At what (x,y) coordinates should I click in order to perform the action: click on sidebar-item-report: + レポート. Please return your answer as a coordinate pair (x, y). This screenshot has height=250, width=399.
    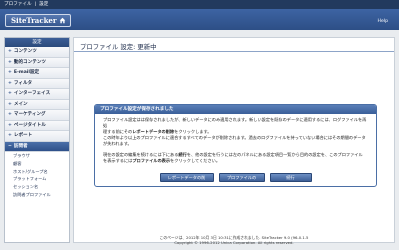
    Looking at the image, I should click on (37, 136).